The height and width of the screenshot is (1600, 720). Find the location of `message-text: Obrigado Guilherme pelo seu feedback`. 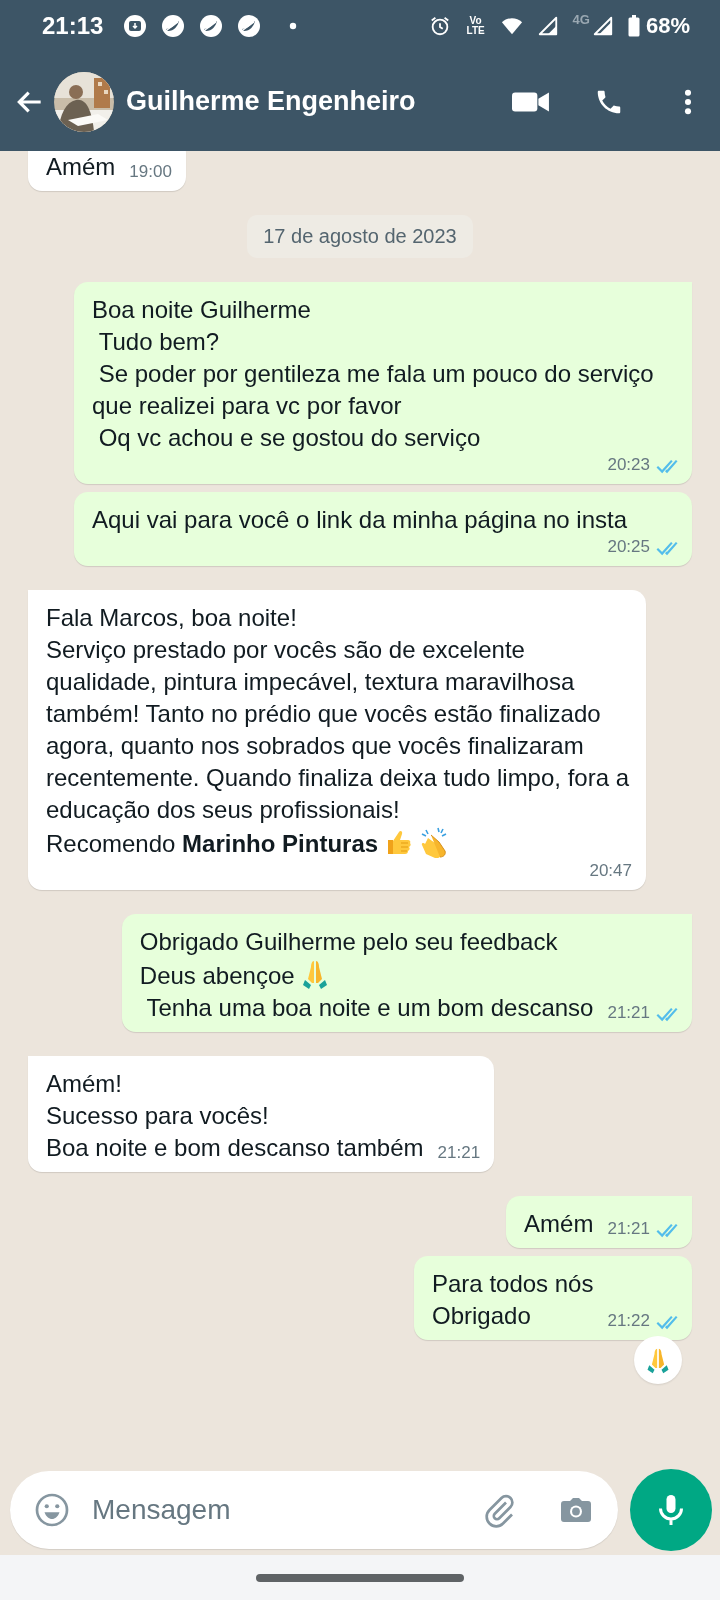

message-text: Obrigado Guilherme pelo seu feedback is located at coordinates (348, 941).